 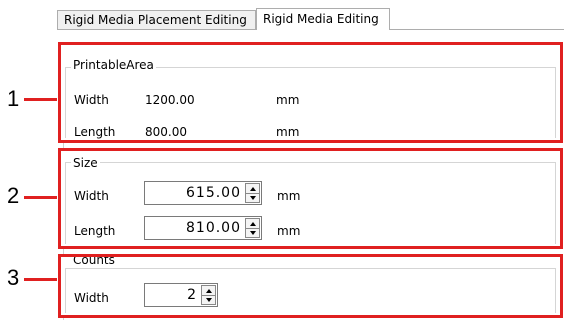 I want to click on printable-area-title: PrintableArea, so click(x=113, y=65).